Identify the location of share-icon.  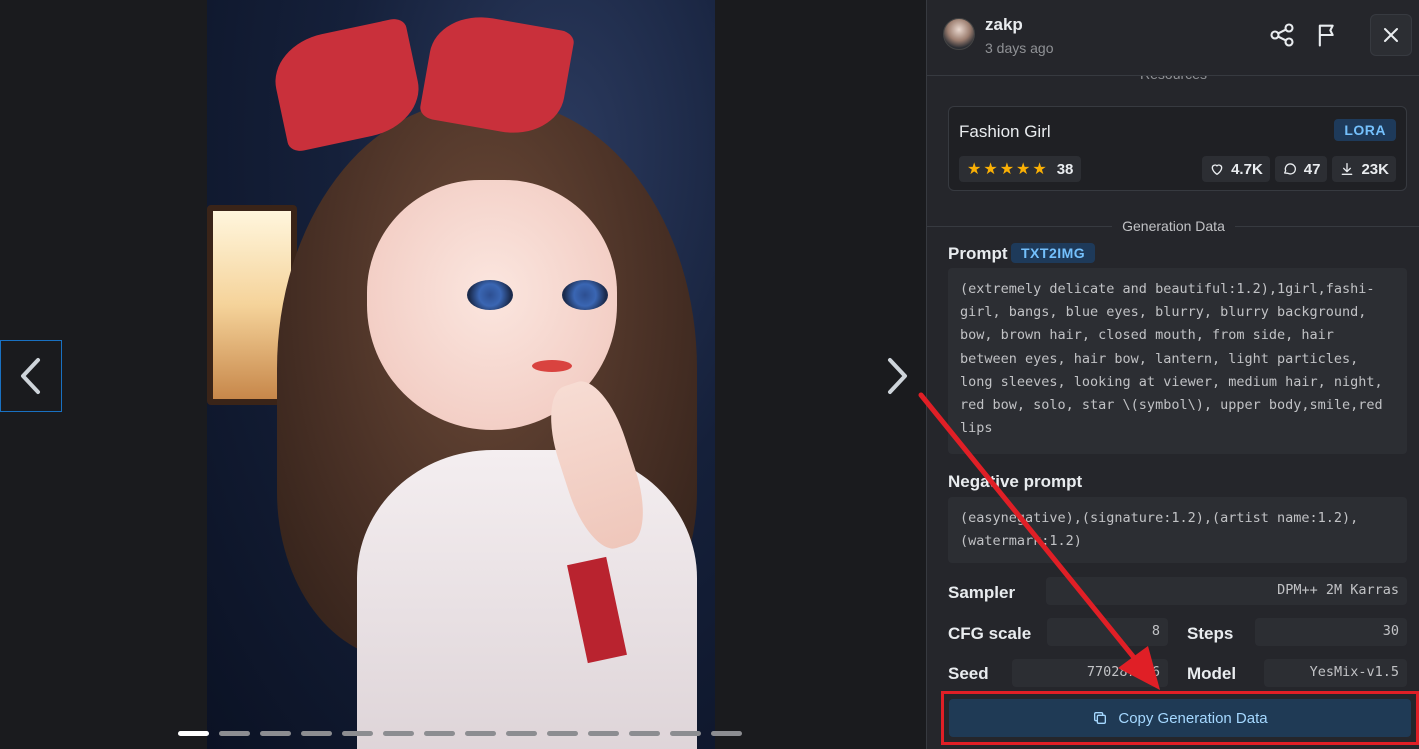
(1282, 35).